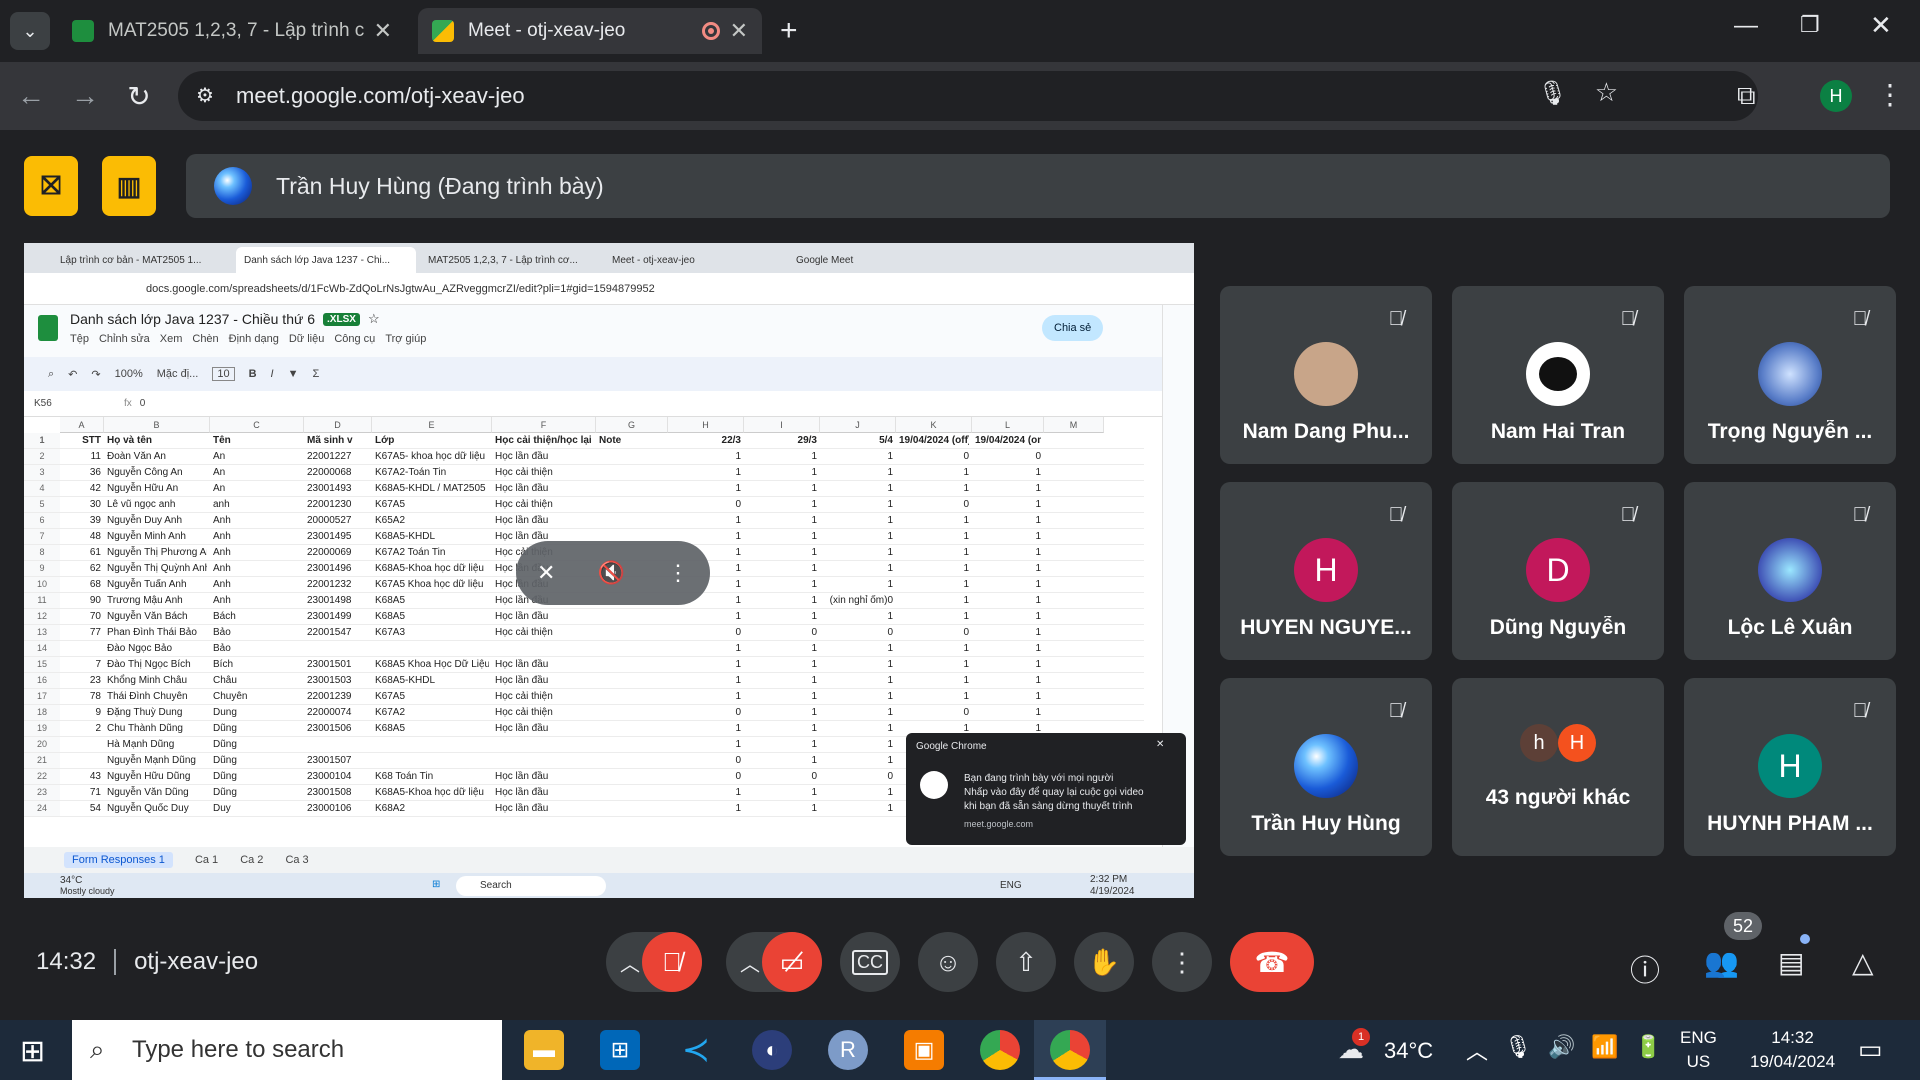 The height and width of the screenshot is (1080, 1920). Describe the element at coordinates (672, 962) in the screenshot. I see `mic-toggle-button: 🎙̸` at that location.